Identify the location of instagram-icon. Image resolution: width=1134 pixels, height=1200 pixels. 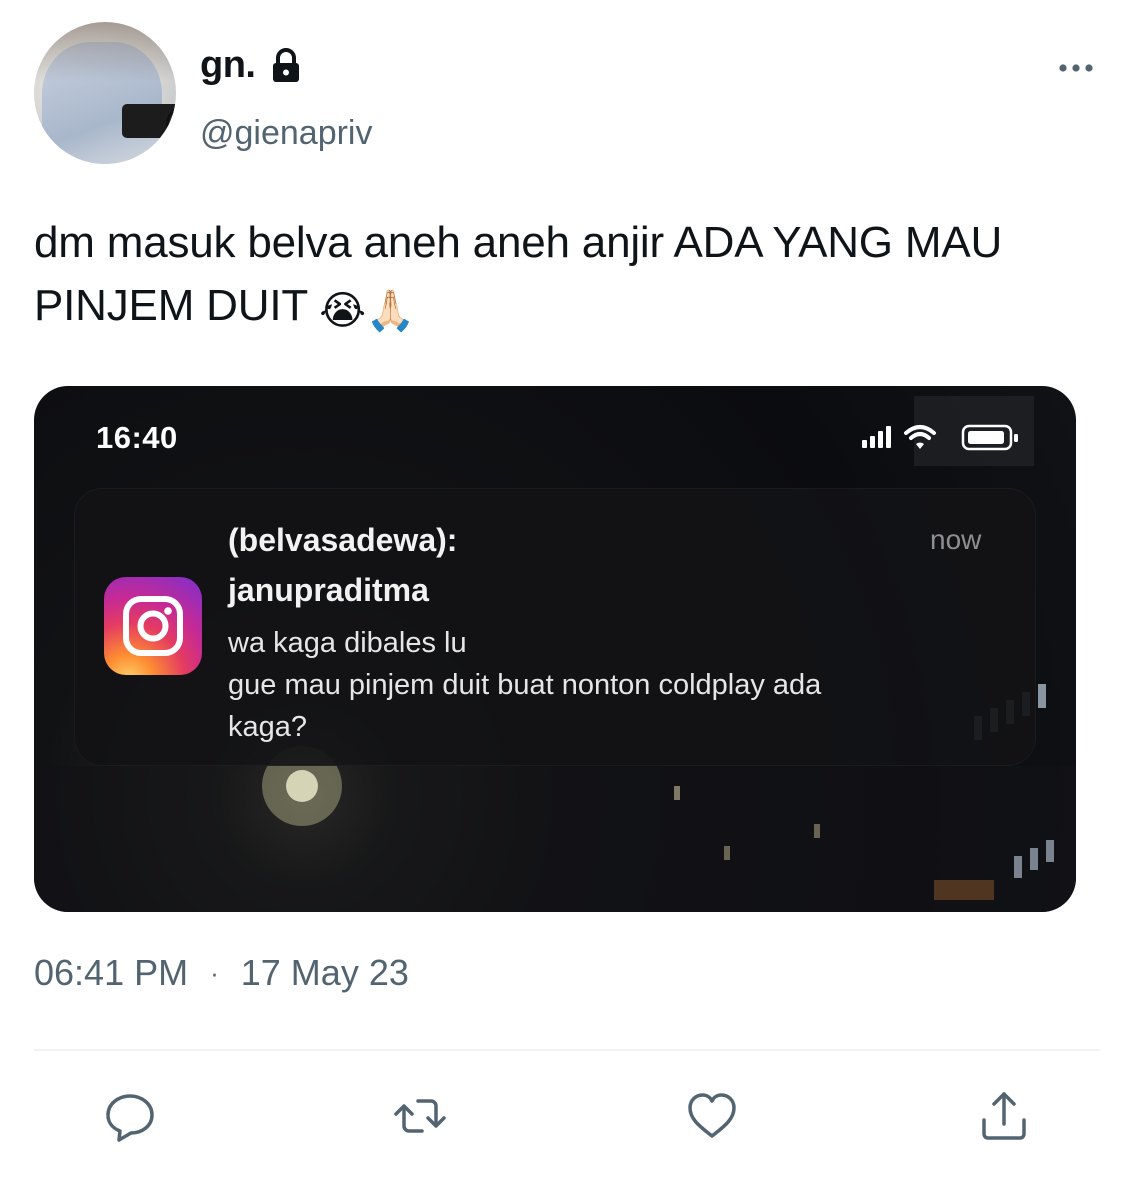
(153, 626).